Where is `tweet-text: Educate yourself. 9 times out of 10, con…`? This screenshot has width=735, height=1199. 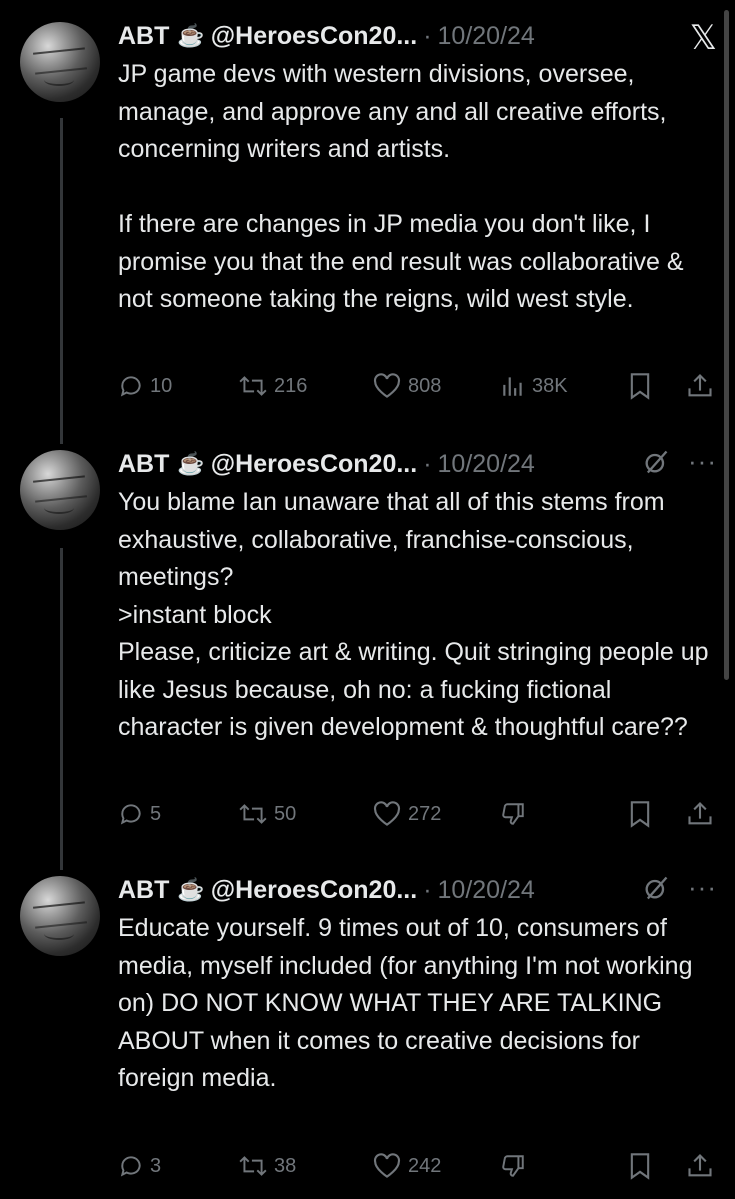
tweet-text: Educate yourself. 9 times out of 10, con… is located at coordinates (418, 1004).